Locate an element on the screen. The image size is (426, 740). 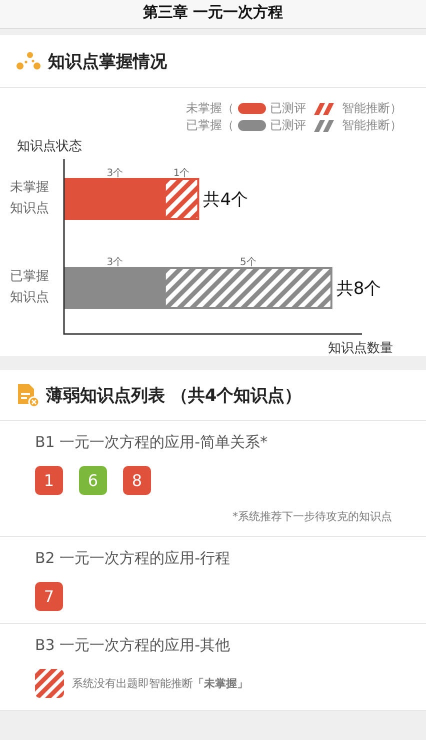
document-icon is located at coordinates (28, 395).